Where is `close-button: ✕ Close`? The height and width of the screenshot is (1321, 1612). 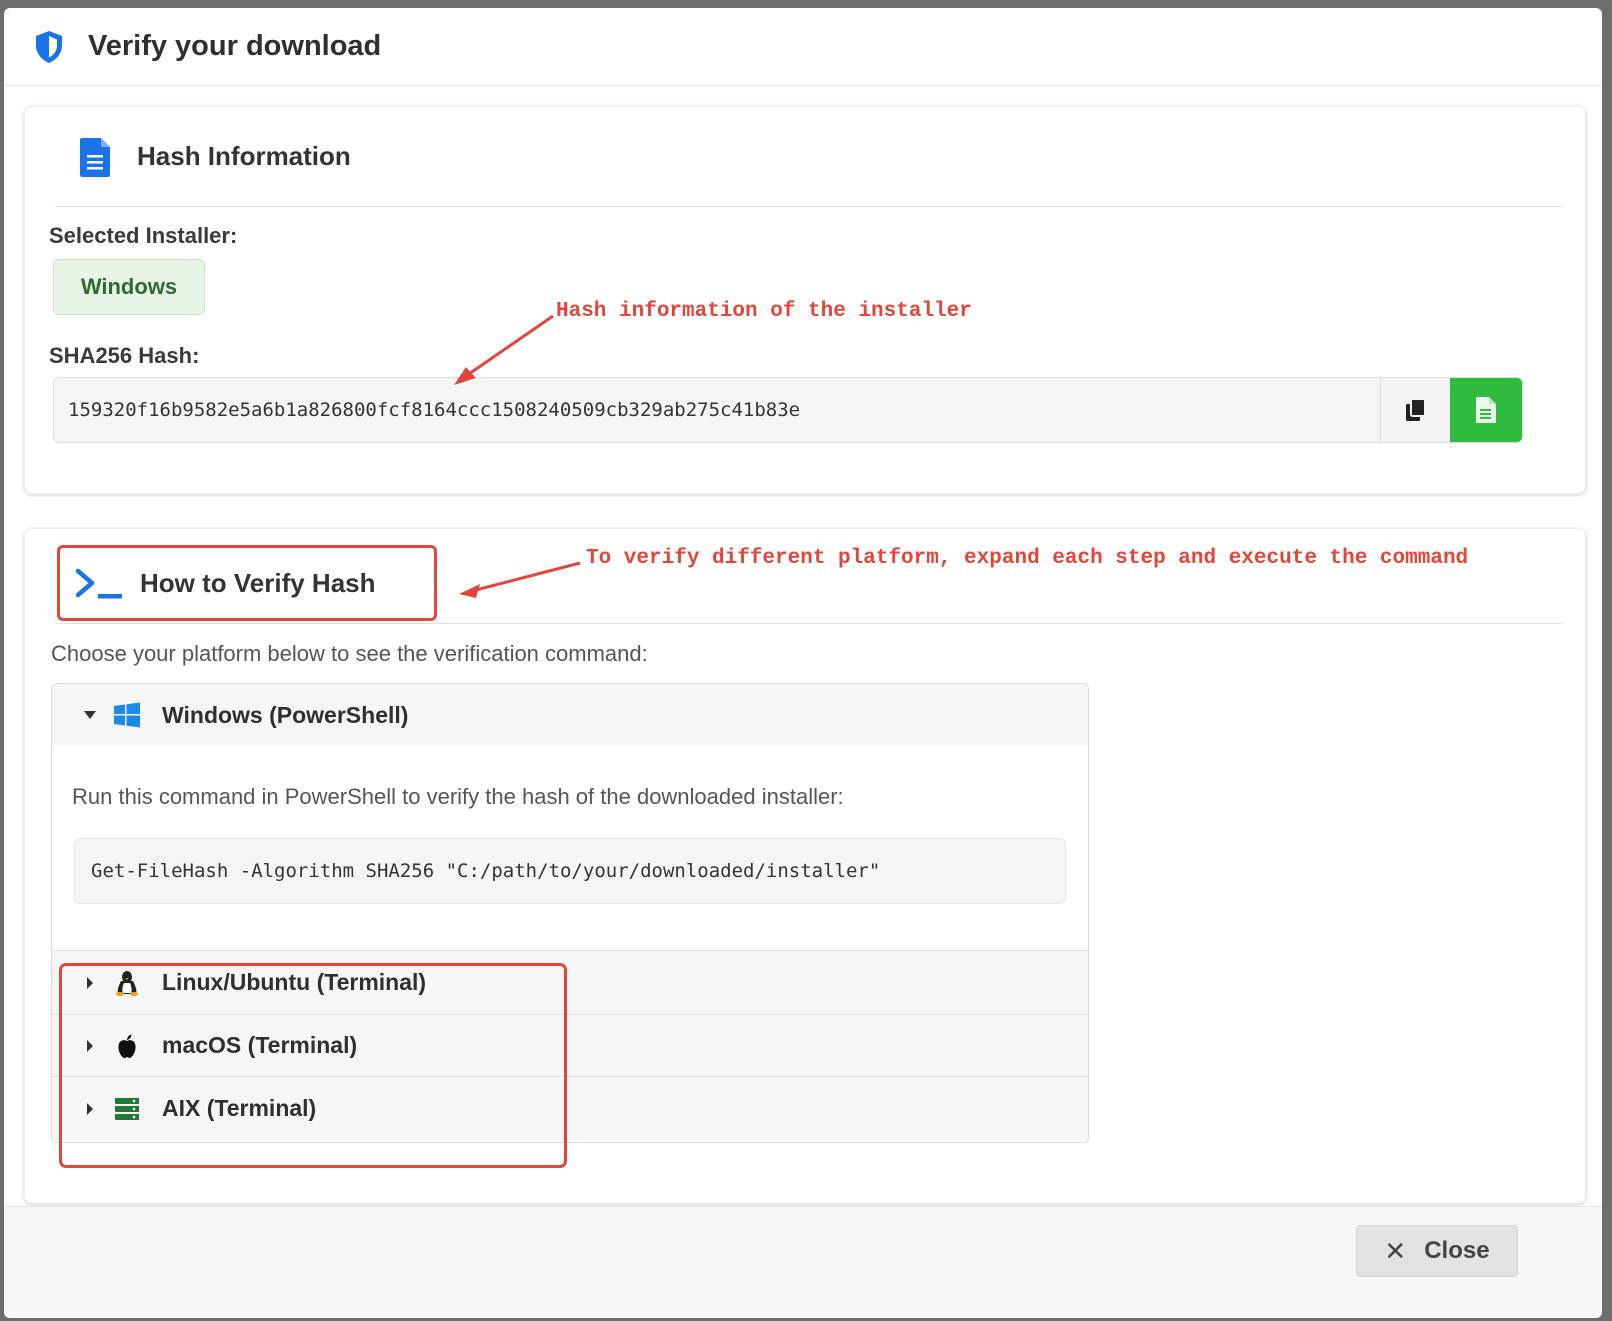 close-button: ✕ Close is located at coordinates (1437, 1251).